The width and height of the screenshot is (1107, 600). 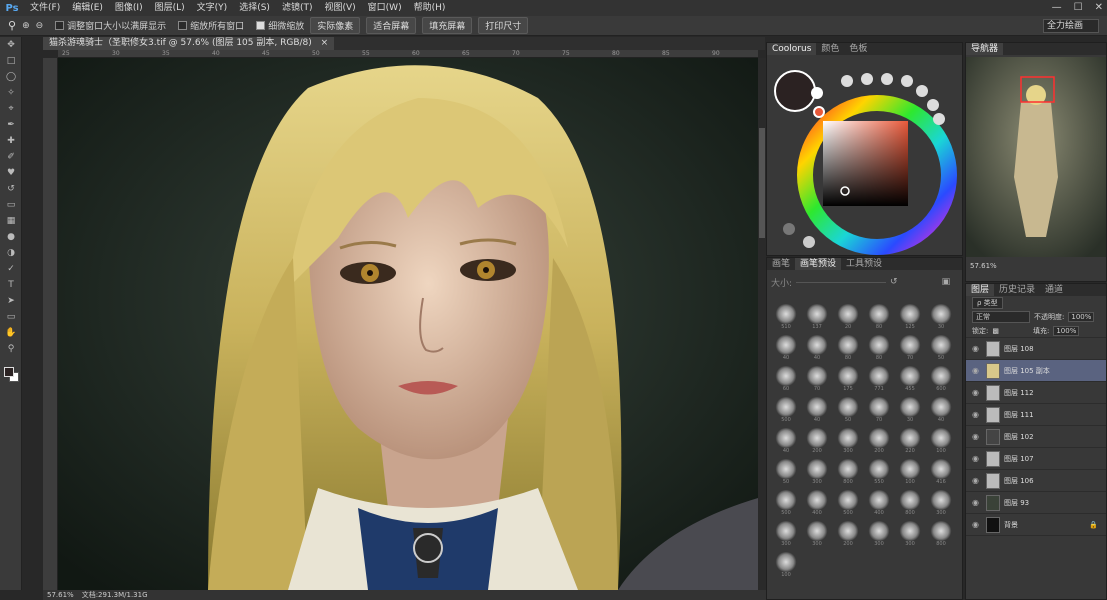 I want to click on marquee-tool-icon: □, so click(x=11, y=61).